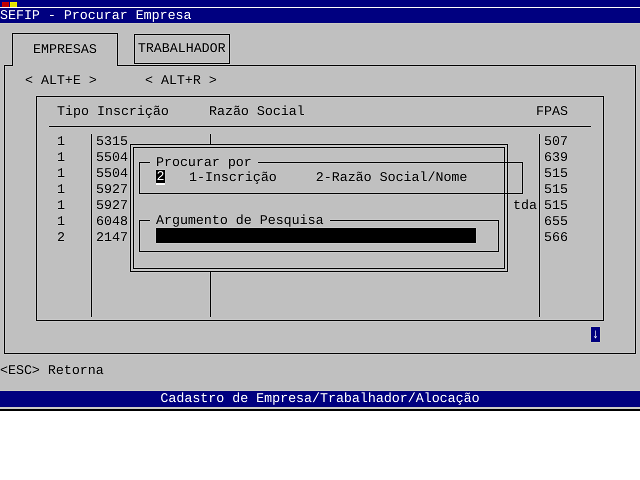  What do you see at coordinates (65, 49) in the screenshot?
I see `tab: EMPRESAS` at bounding box center [65, 49].